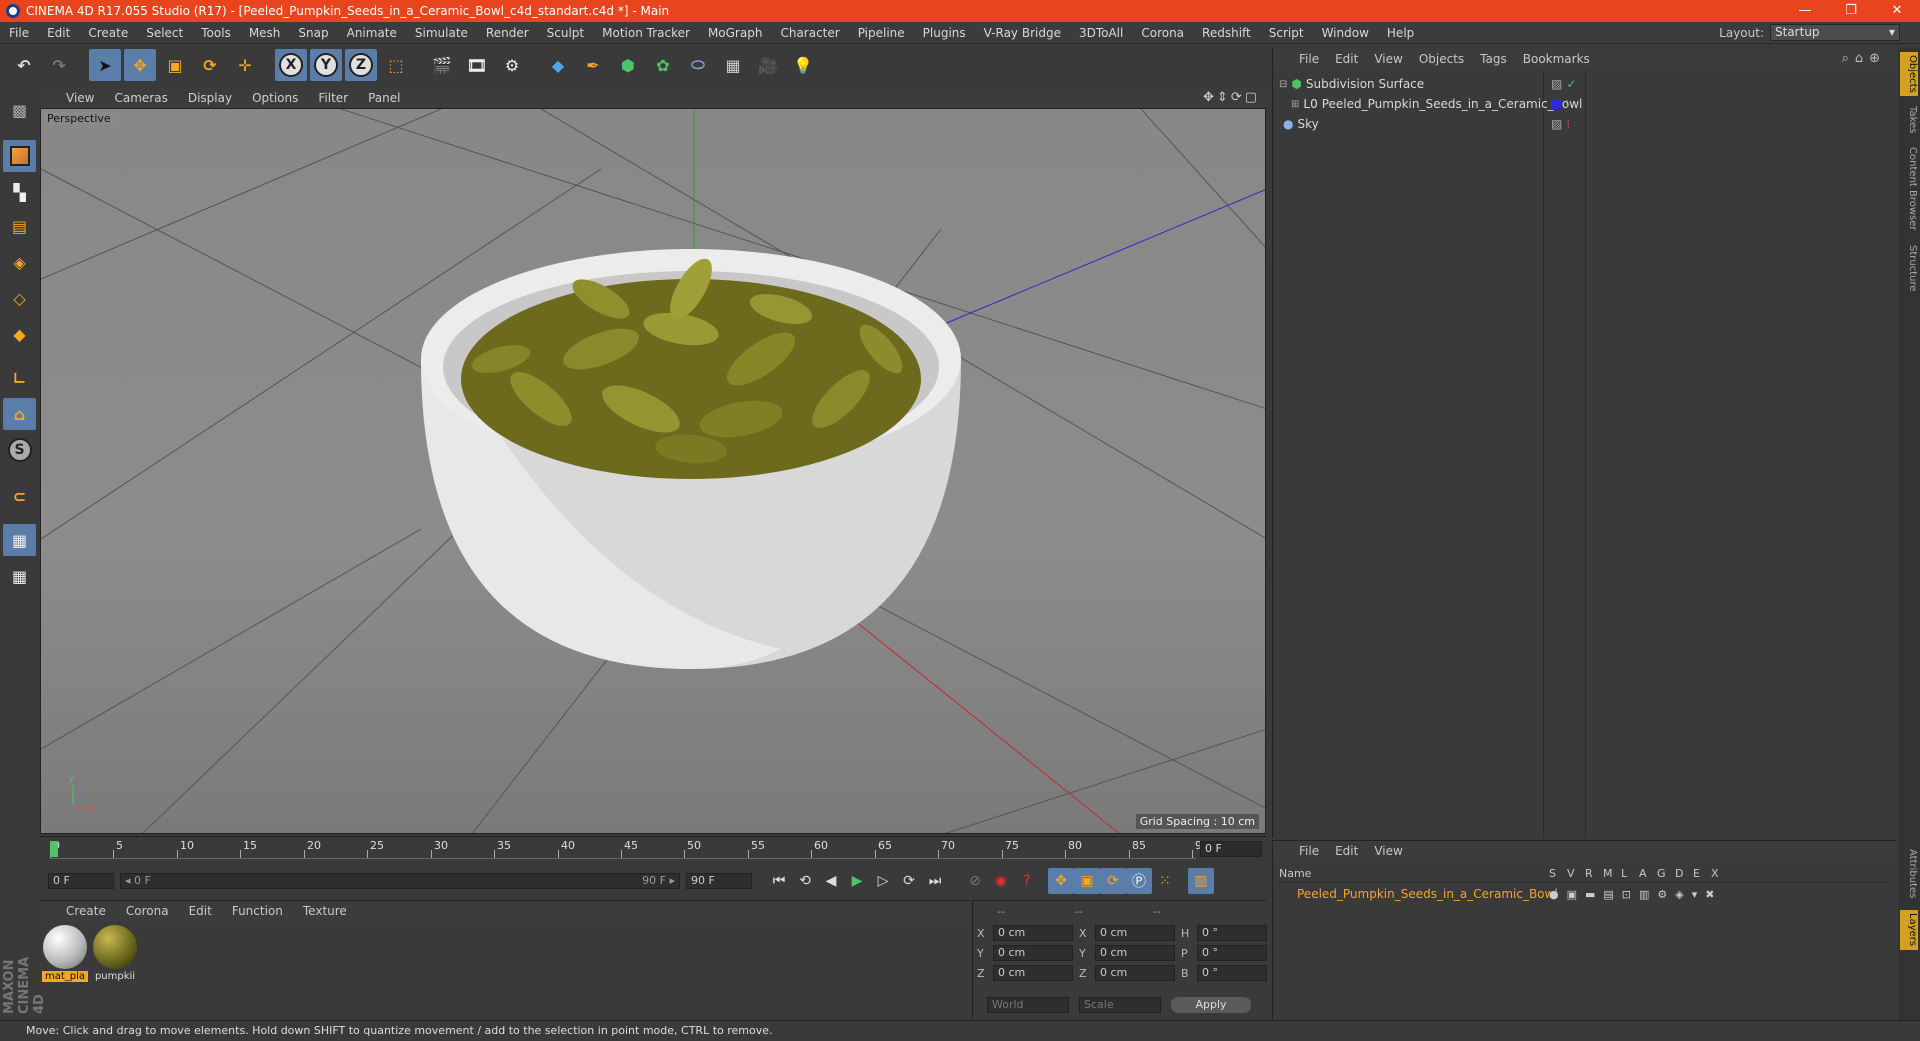 The width and height of the screenshot is (1920, 1041). Describe the element at coordinates (1909, 268) in the screenshot. I see `side-tab-structure: Structure` at that location.